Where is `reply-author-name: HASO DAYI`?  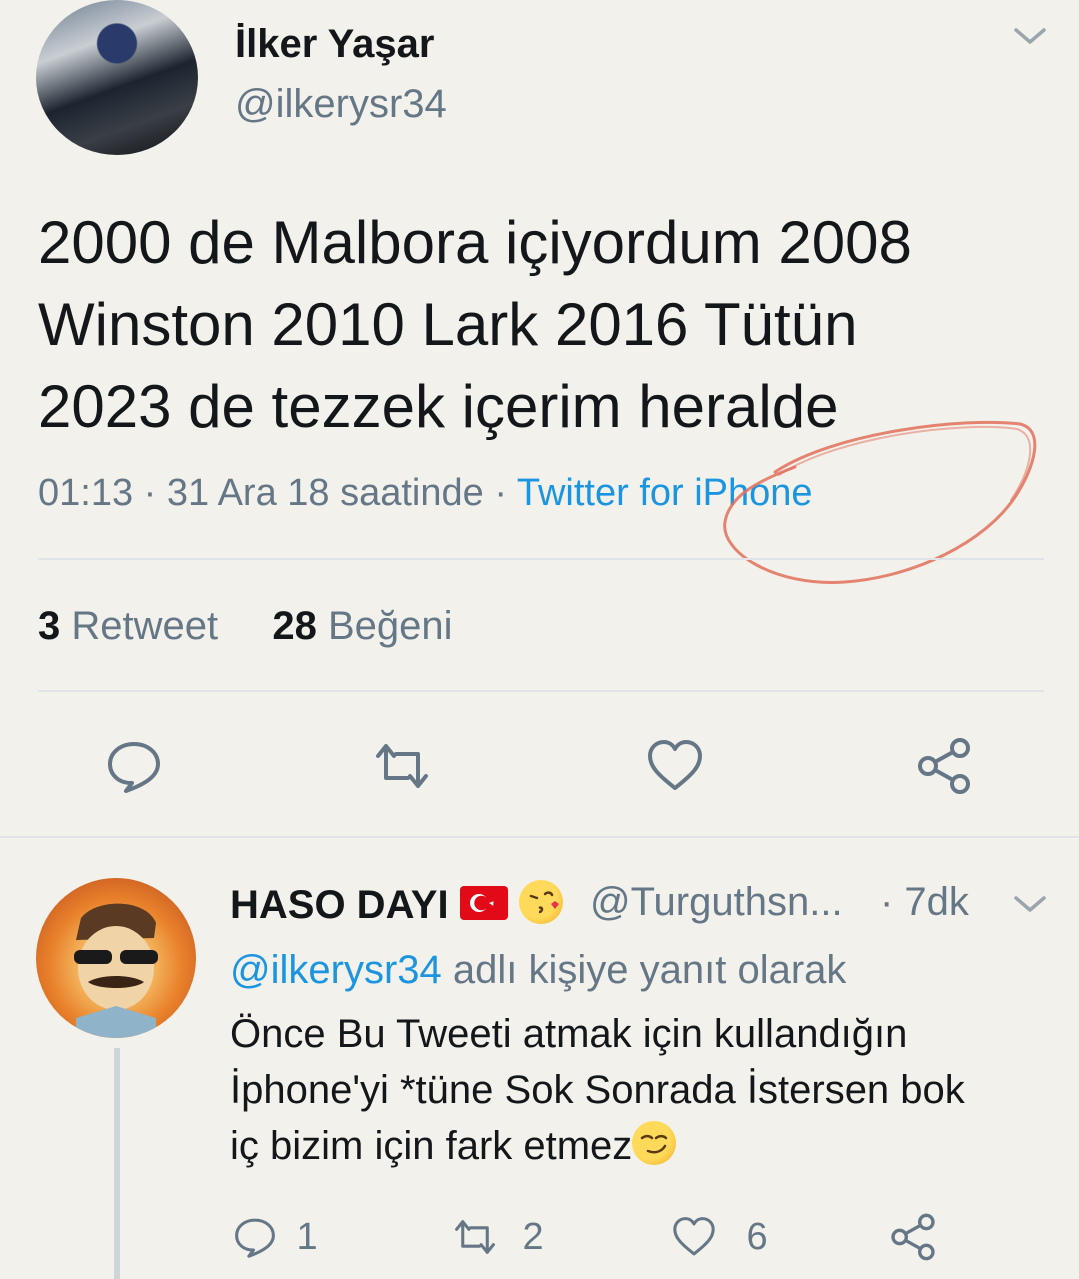 reply-author-name: HASO DAYI is located at coordinates (396, 904).